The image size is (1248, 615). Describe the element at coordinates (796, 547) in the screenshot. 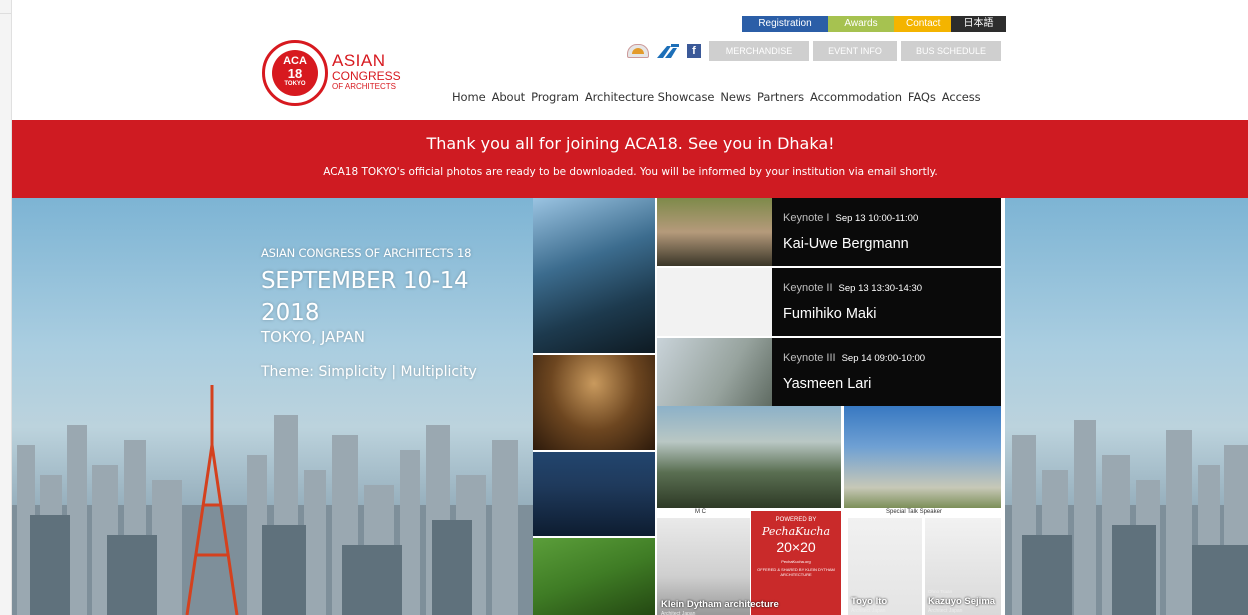

I see `pechakucha-format: 20×20` at that location.